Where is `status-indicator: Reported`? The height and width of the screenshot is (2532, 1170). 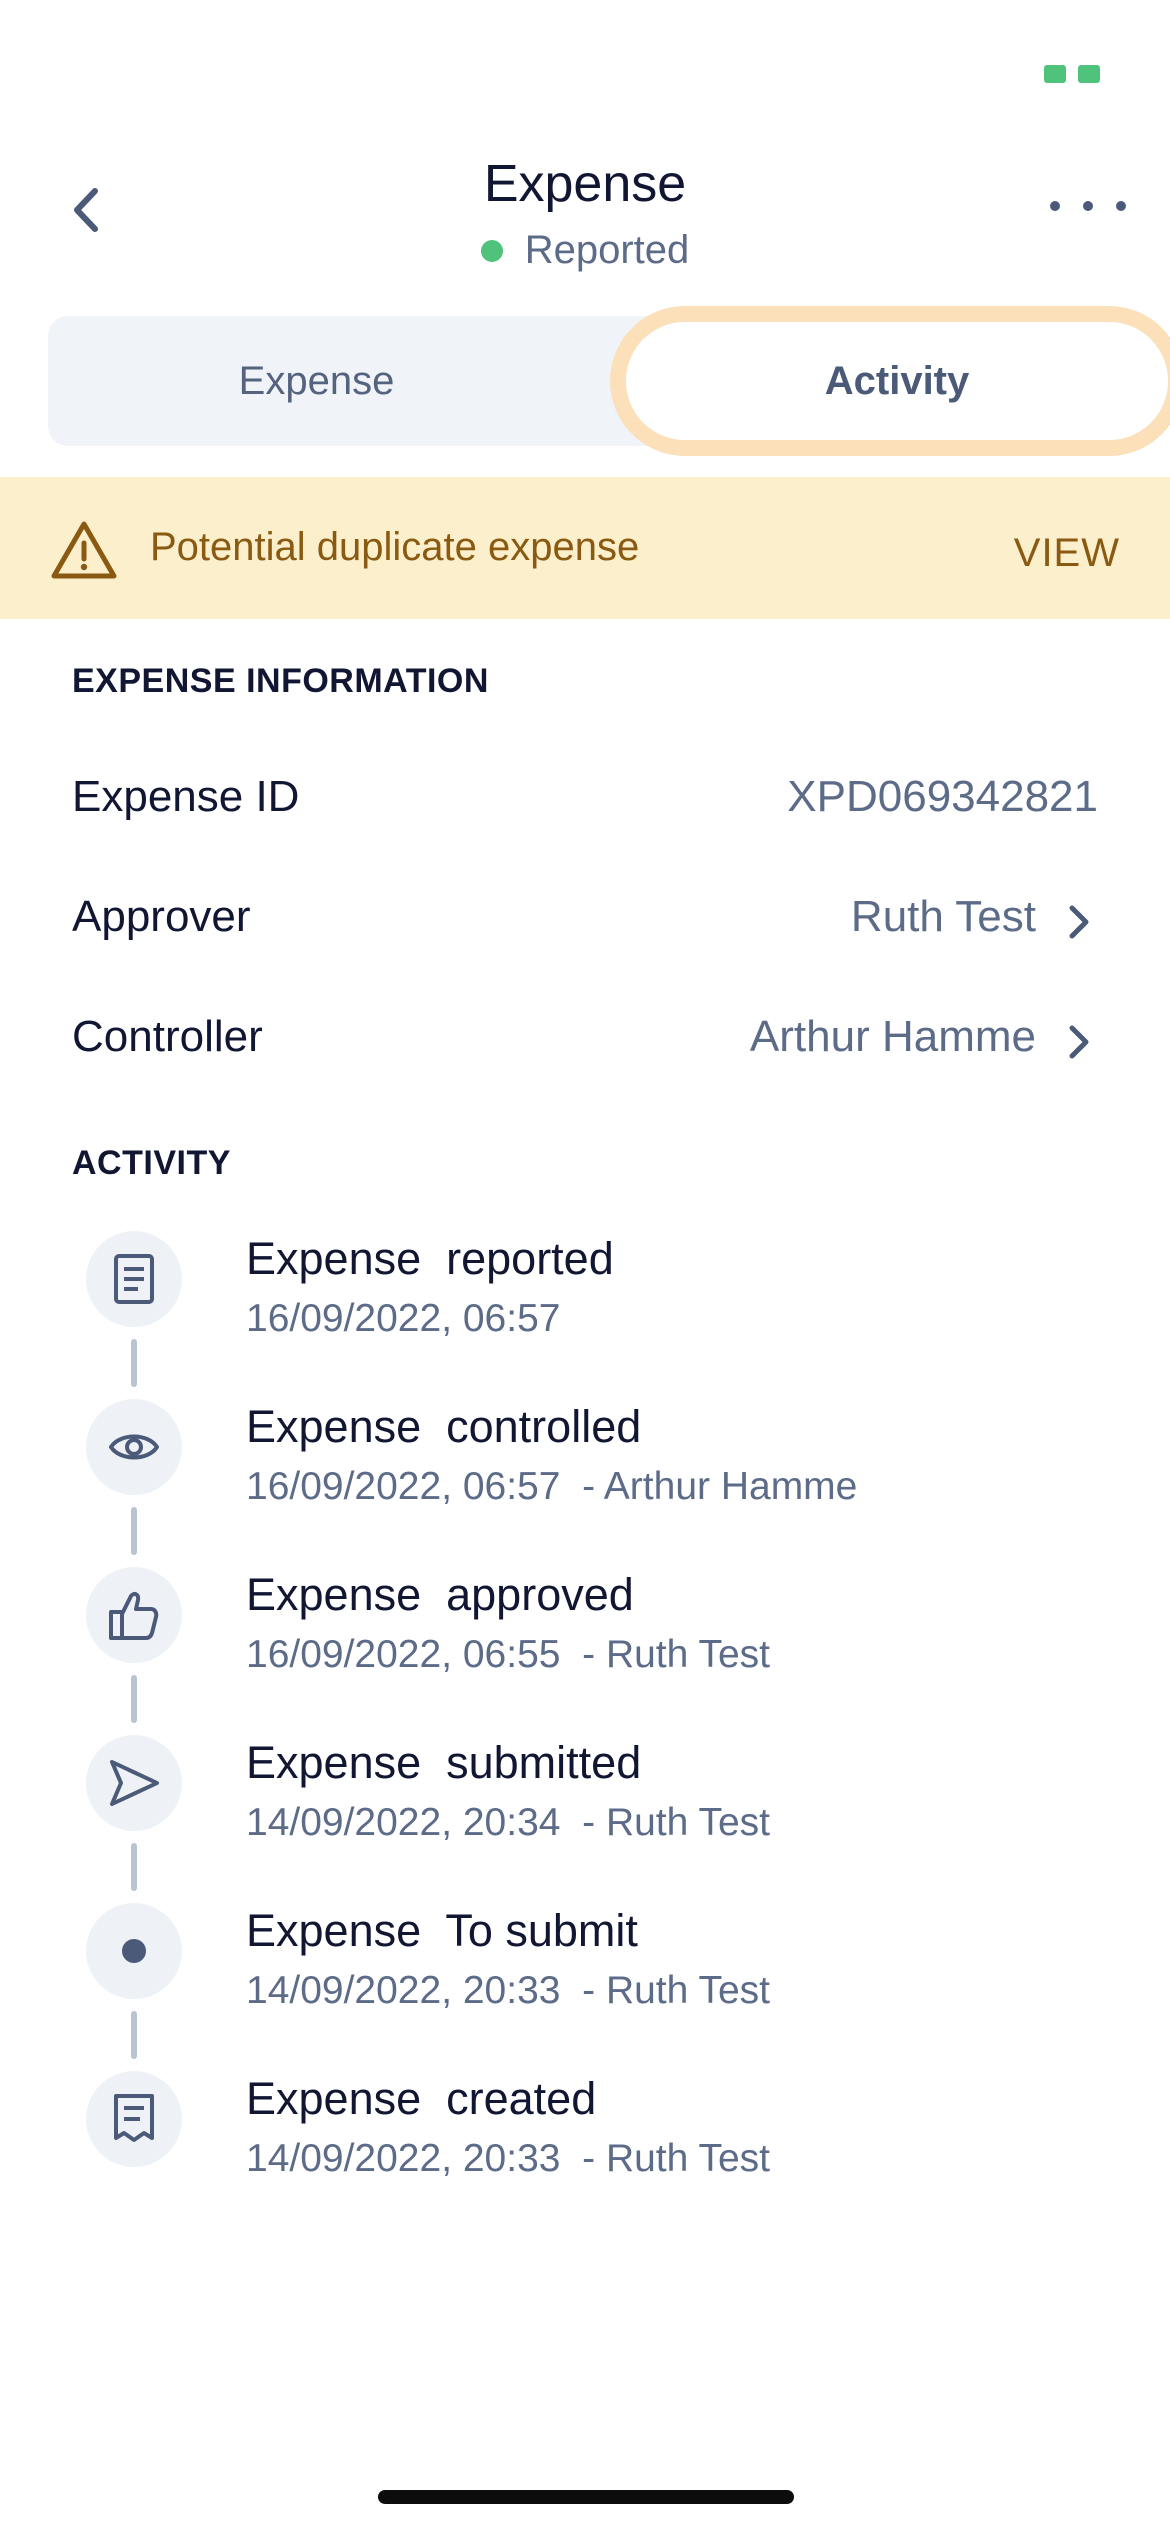
status-indicator: Reported is located at coordinates (585, 250).